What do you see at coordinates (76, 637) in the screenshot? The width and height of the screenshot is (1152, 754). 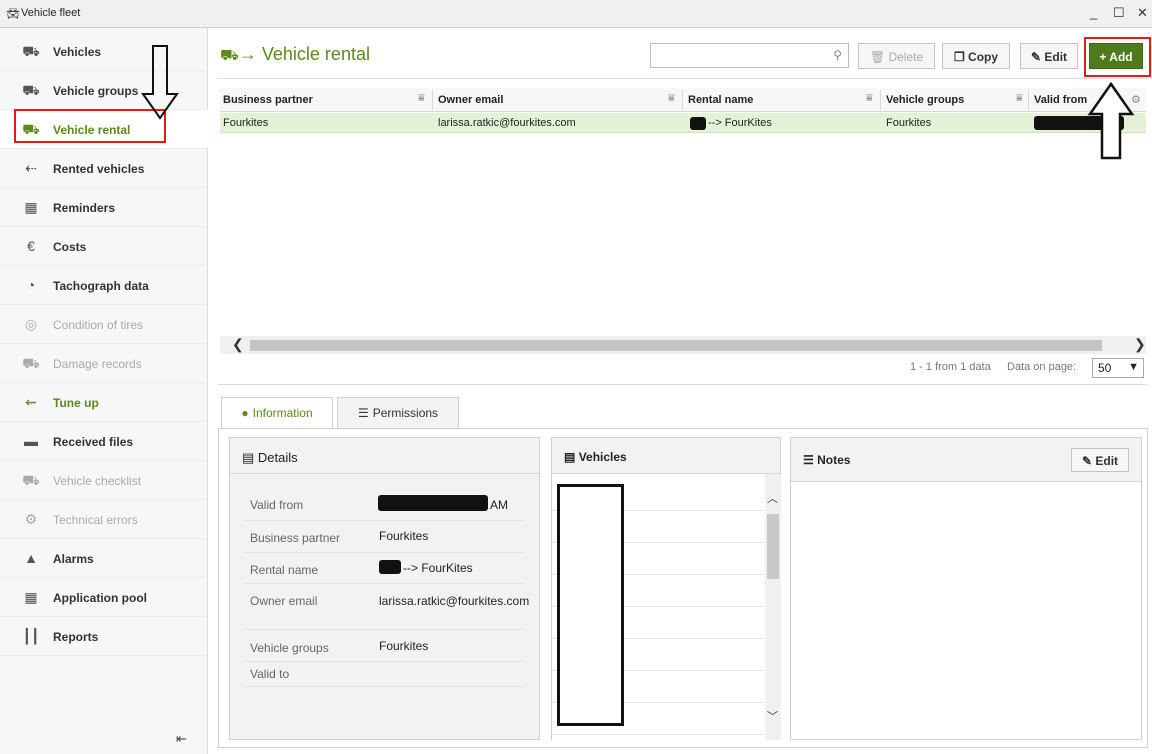 I see `sidebar-item-label: Reports` at bounding box center [76, 637].